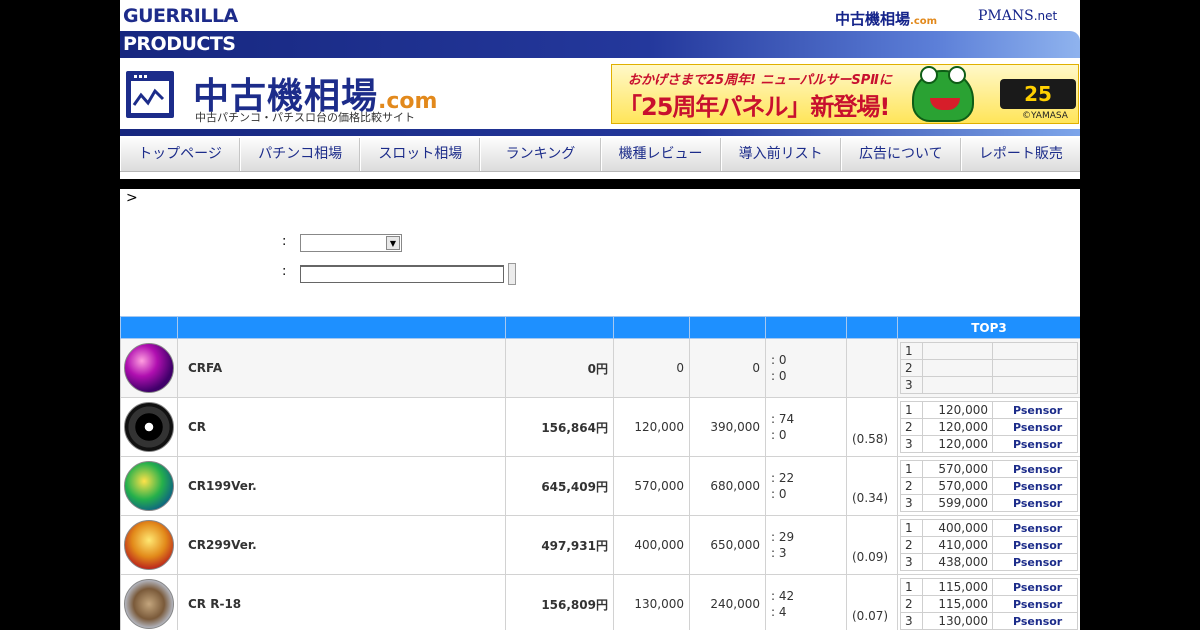  What do you see at coordinates (779, 553) in the screenshot?
I see `count-2: : 3` at bounding box center [779, 553].